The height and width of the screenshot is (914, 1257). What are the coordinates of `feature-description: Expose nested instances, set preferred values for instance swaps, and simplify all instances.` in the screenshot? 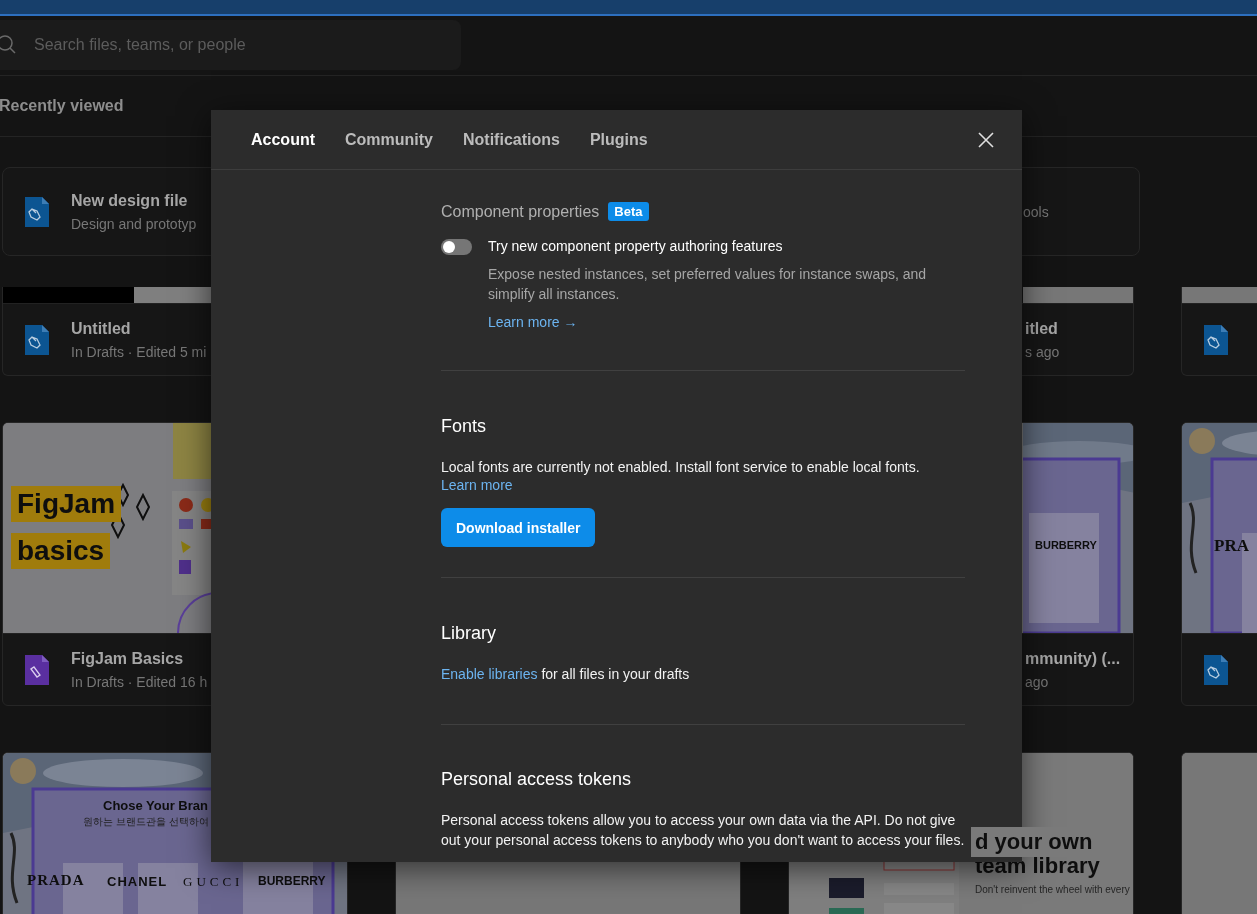 It's located at (708, 284).